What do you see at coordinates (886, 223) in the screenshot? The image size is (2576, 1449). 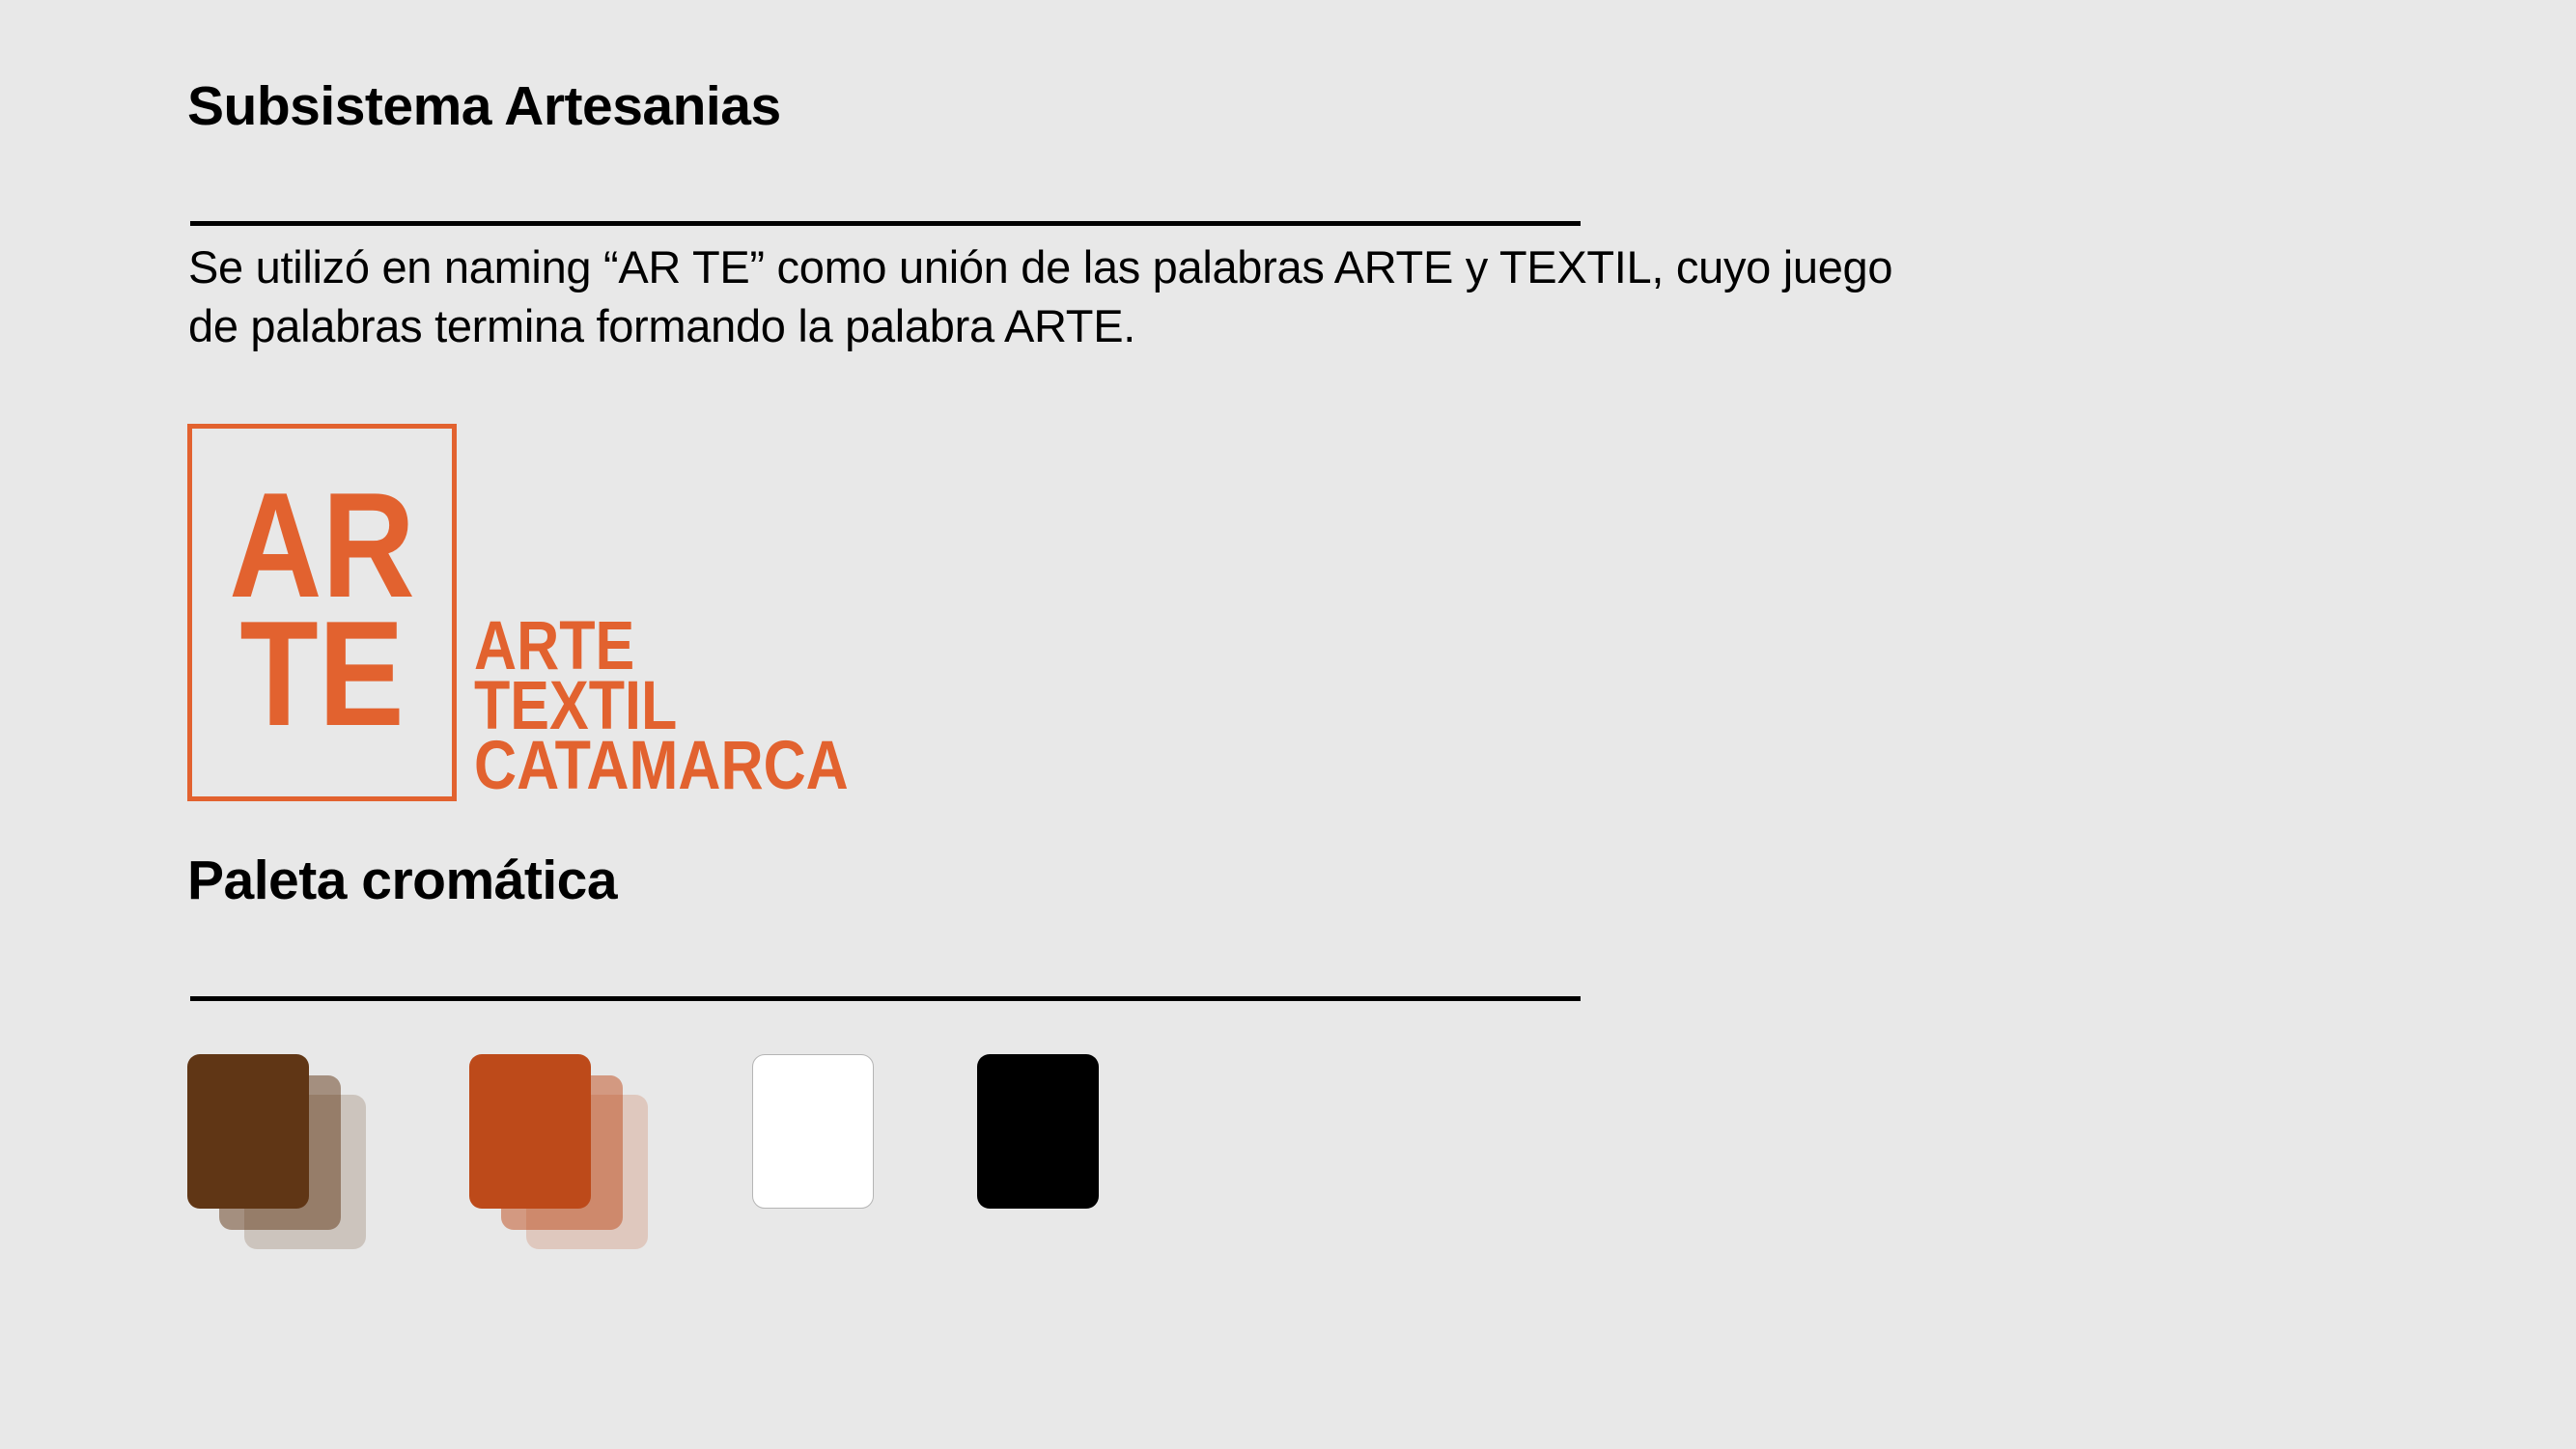 I see `title-divider` at bounding box center [886, 223].